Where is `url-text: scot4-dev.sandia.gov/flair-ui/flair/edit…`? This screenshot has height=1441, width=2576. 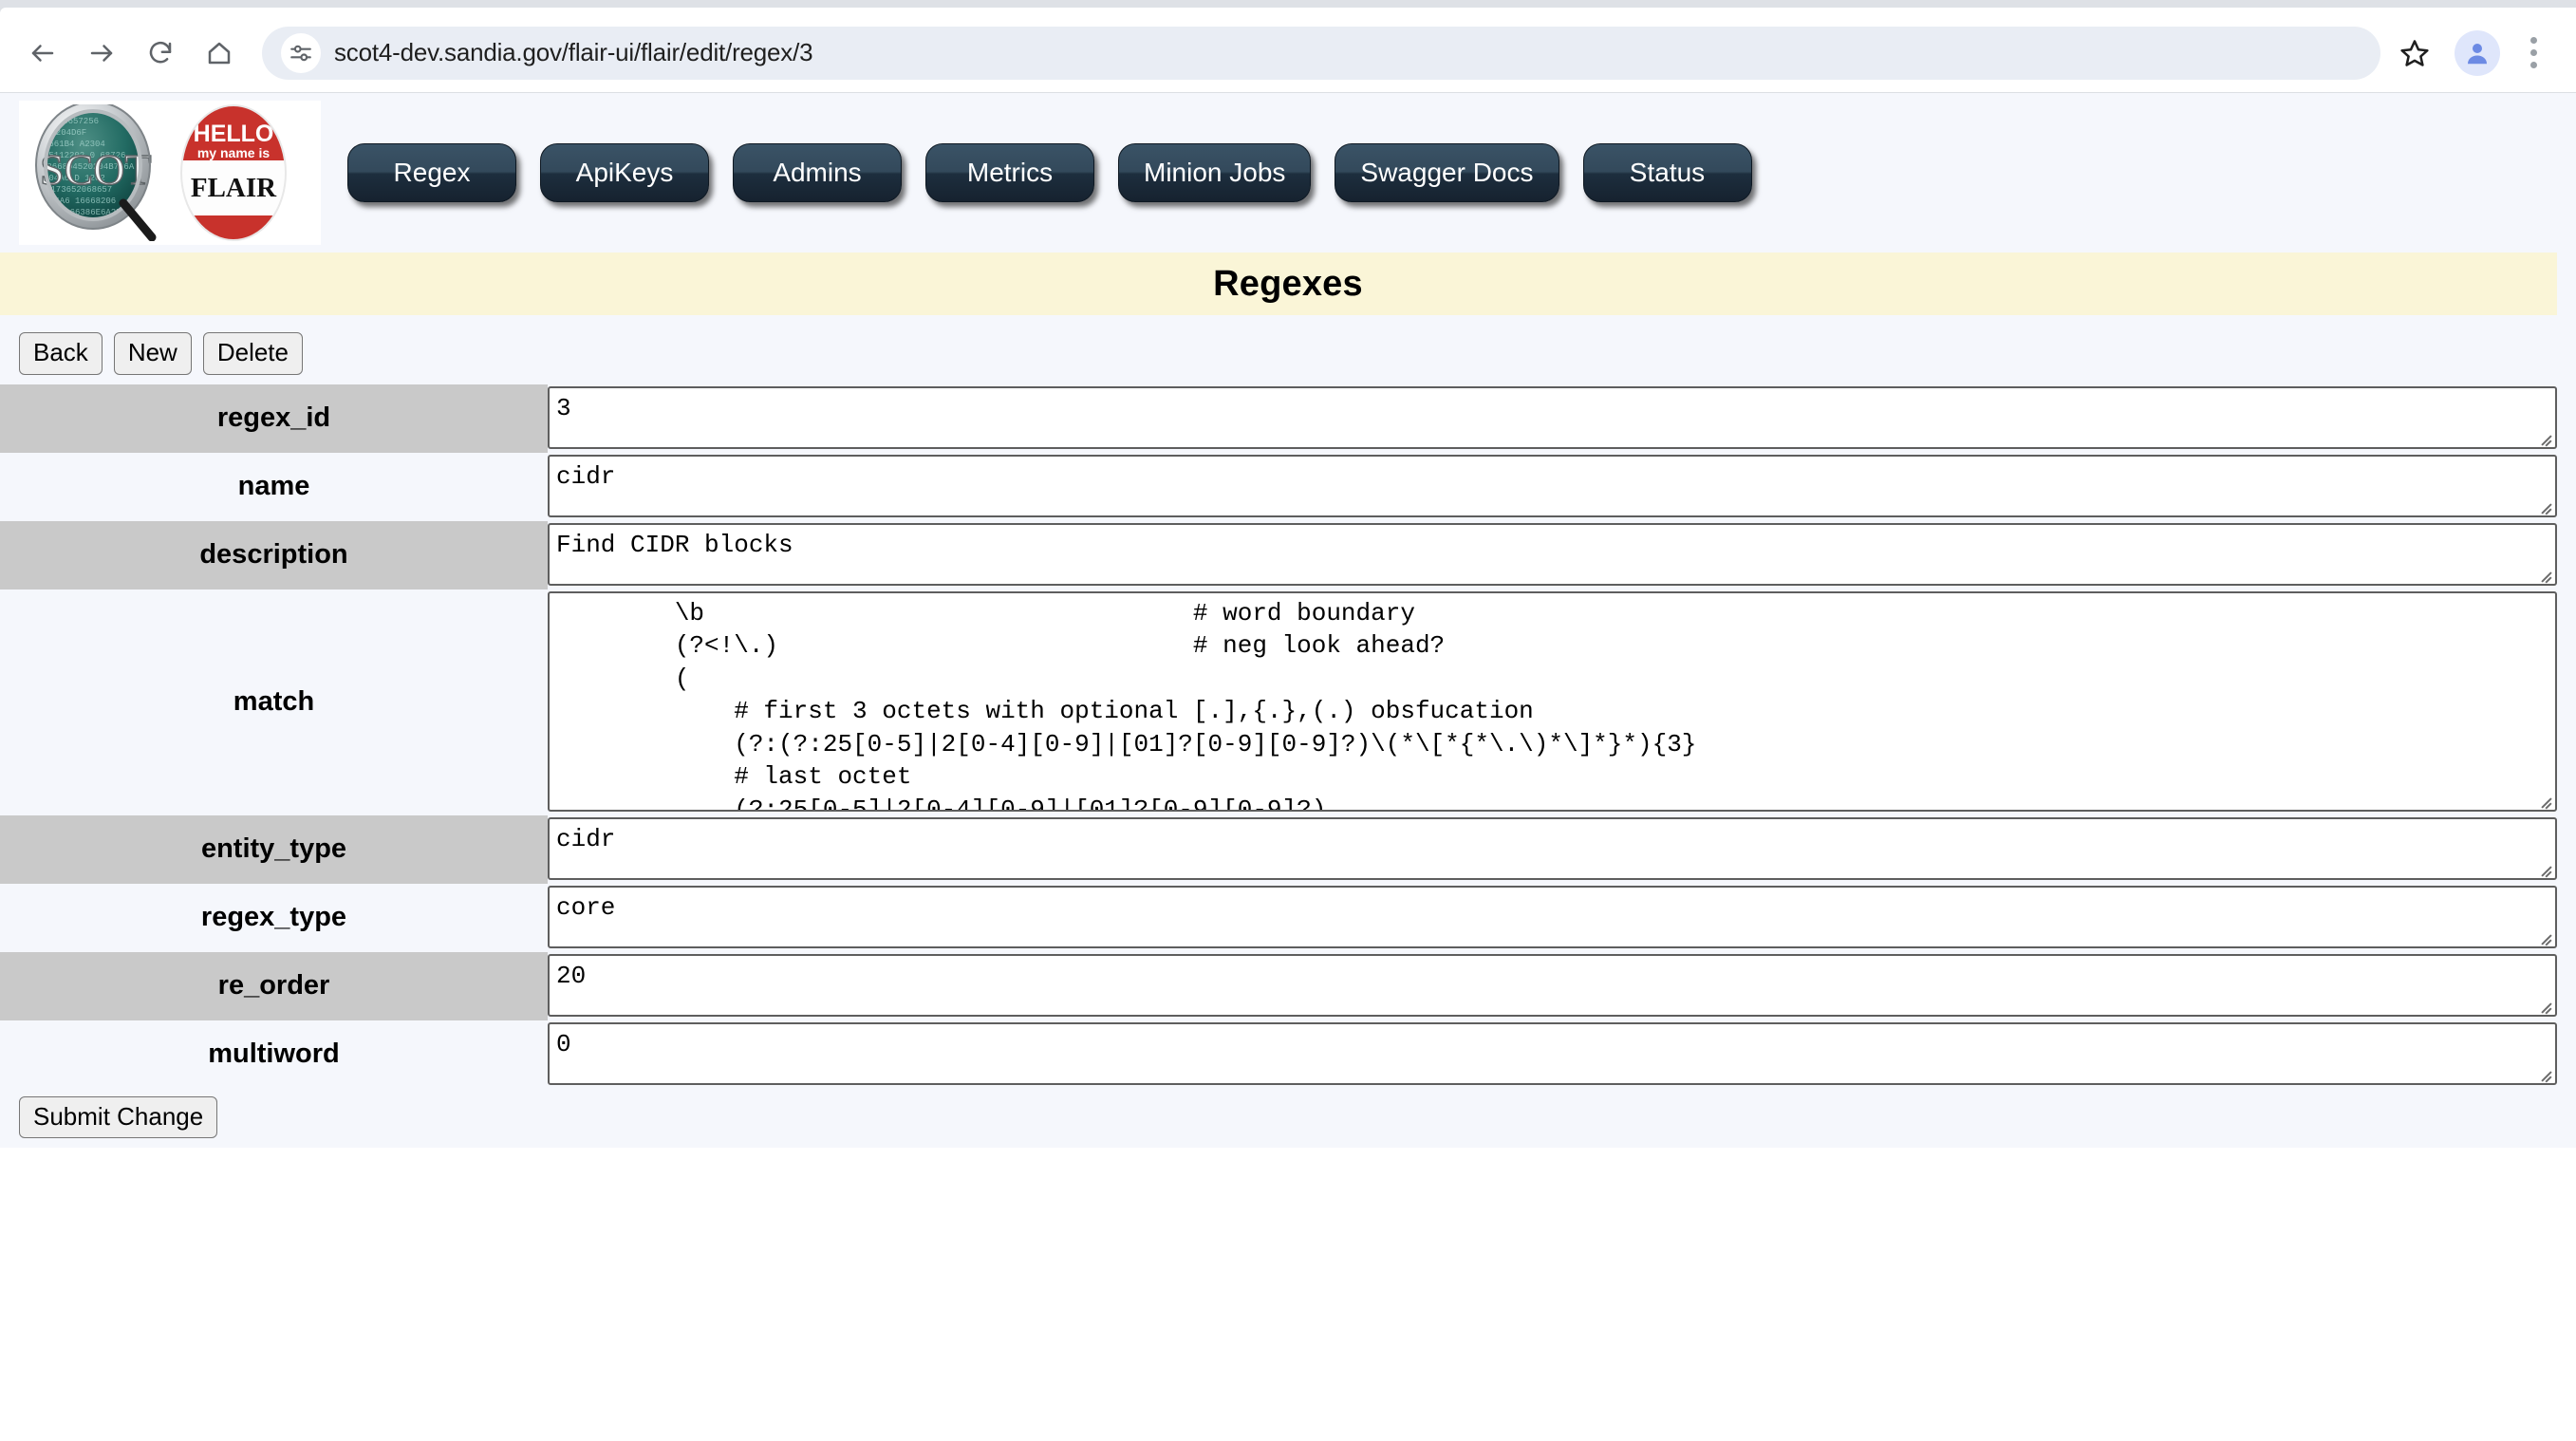
url-text: scot4-dev.sandia.gov/flair-ui/flair/edit… is located at coordinates (574, 52).